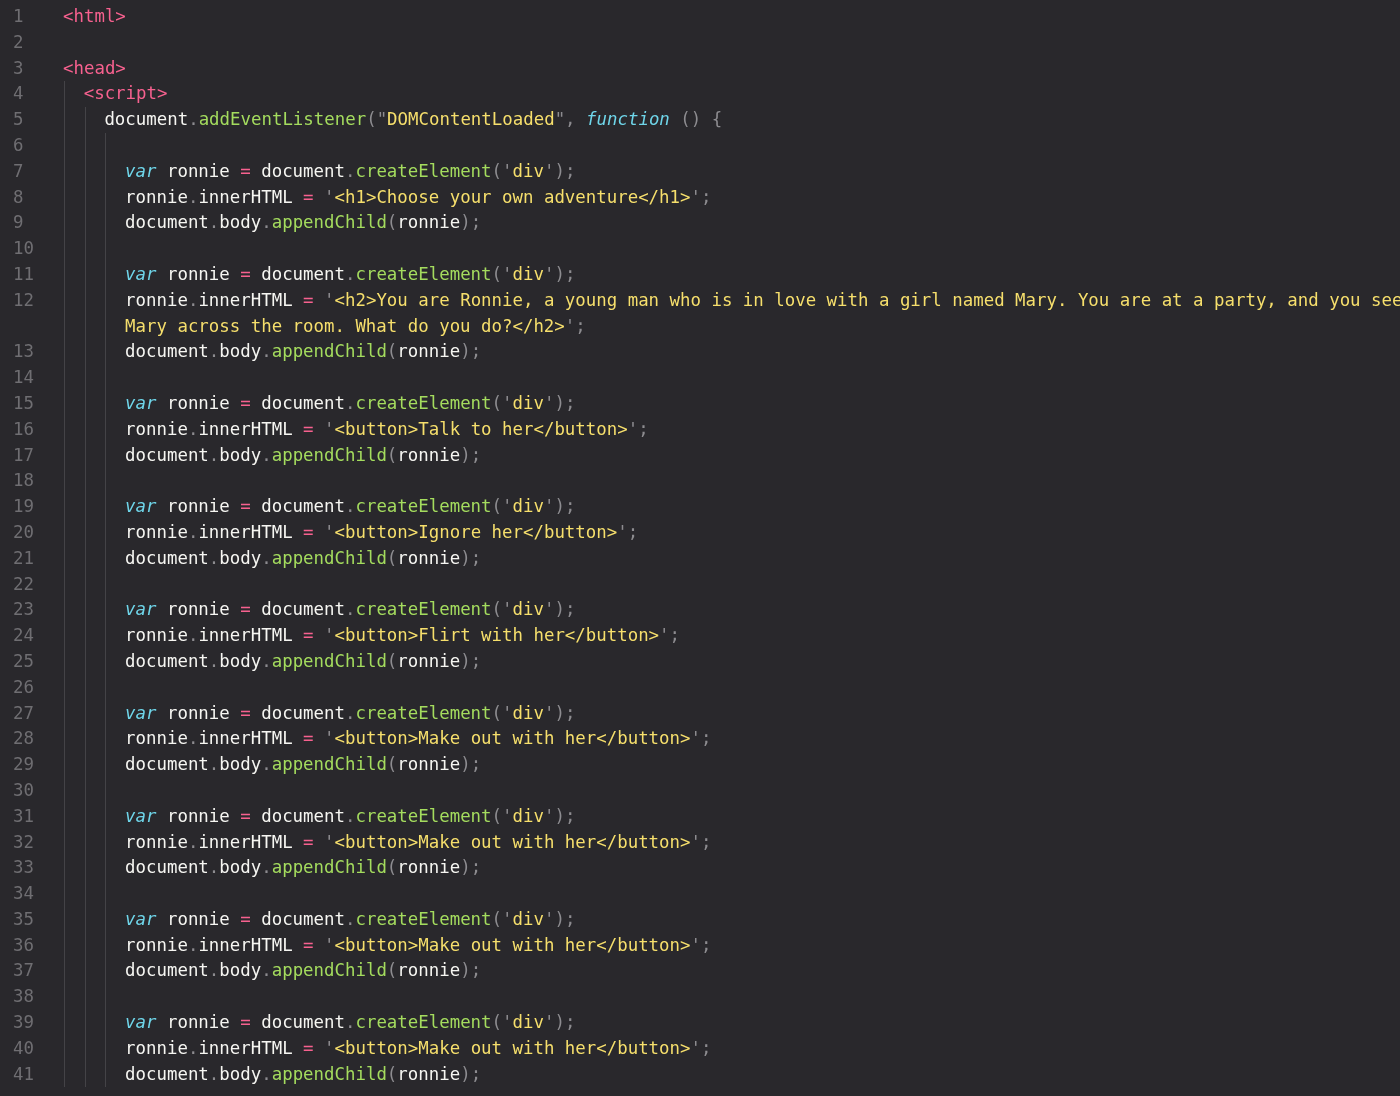 The image size is (1400, 1096). What do you see at coordinates (382, 531) in the screenshot?
I see `code-line: ronnie.innerHTML = '<button>Ignore her</button>';` at bounding box center [382, 531].